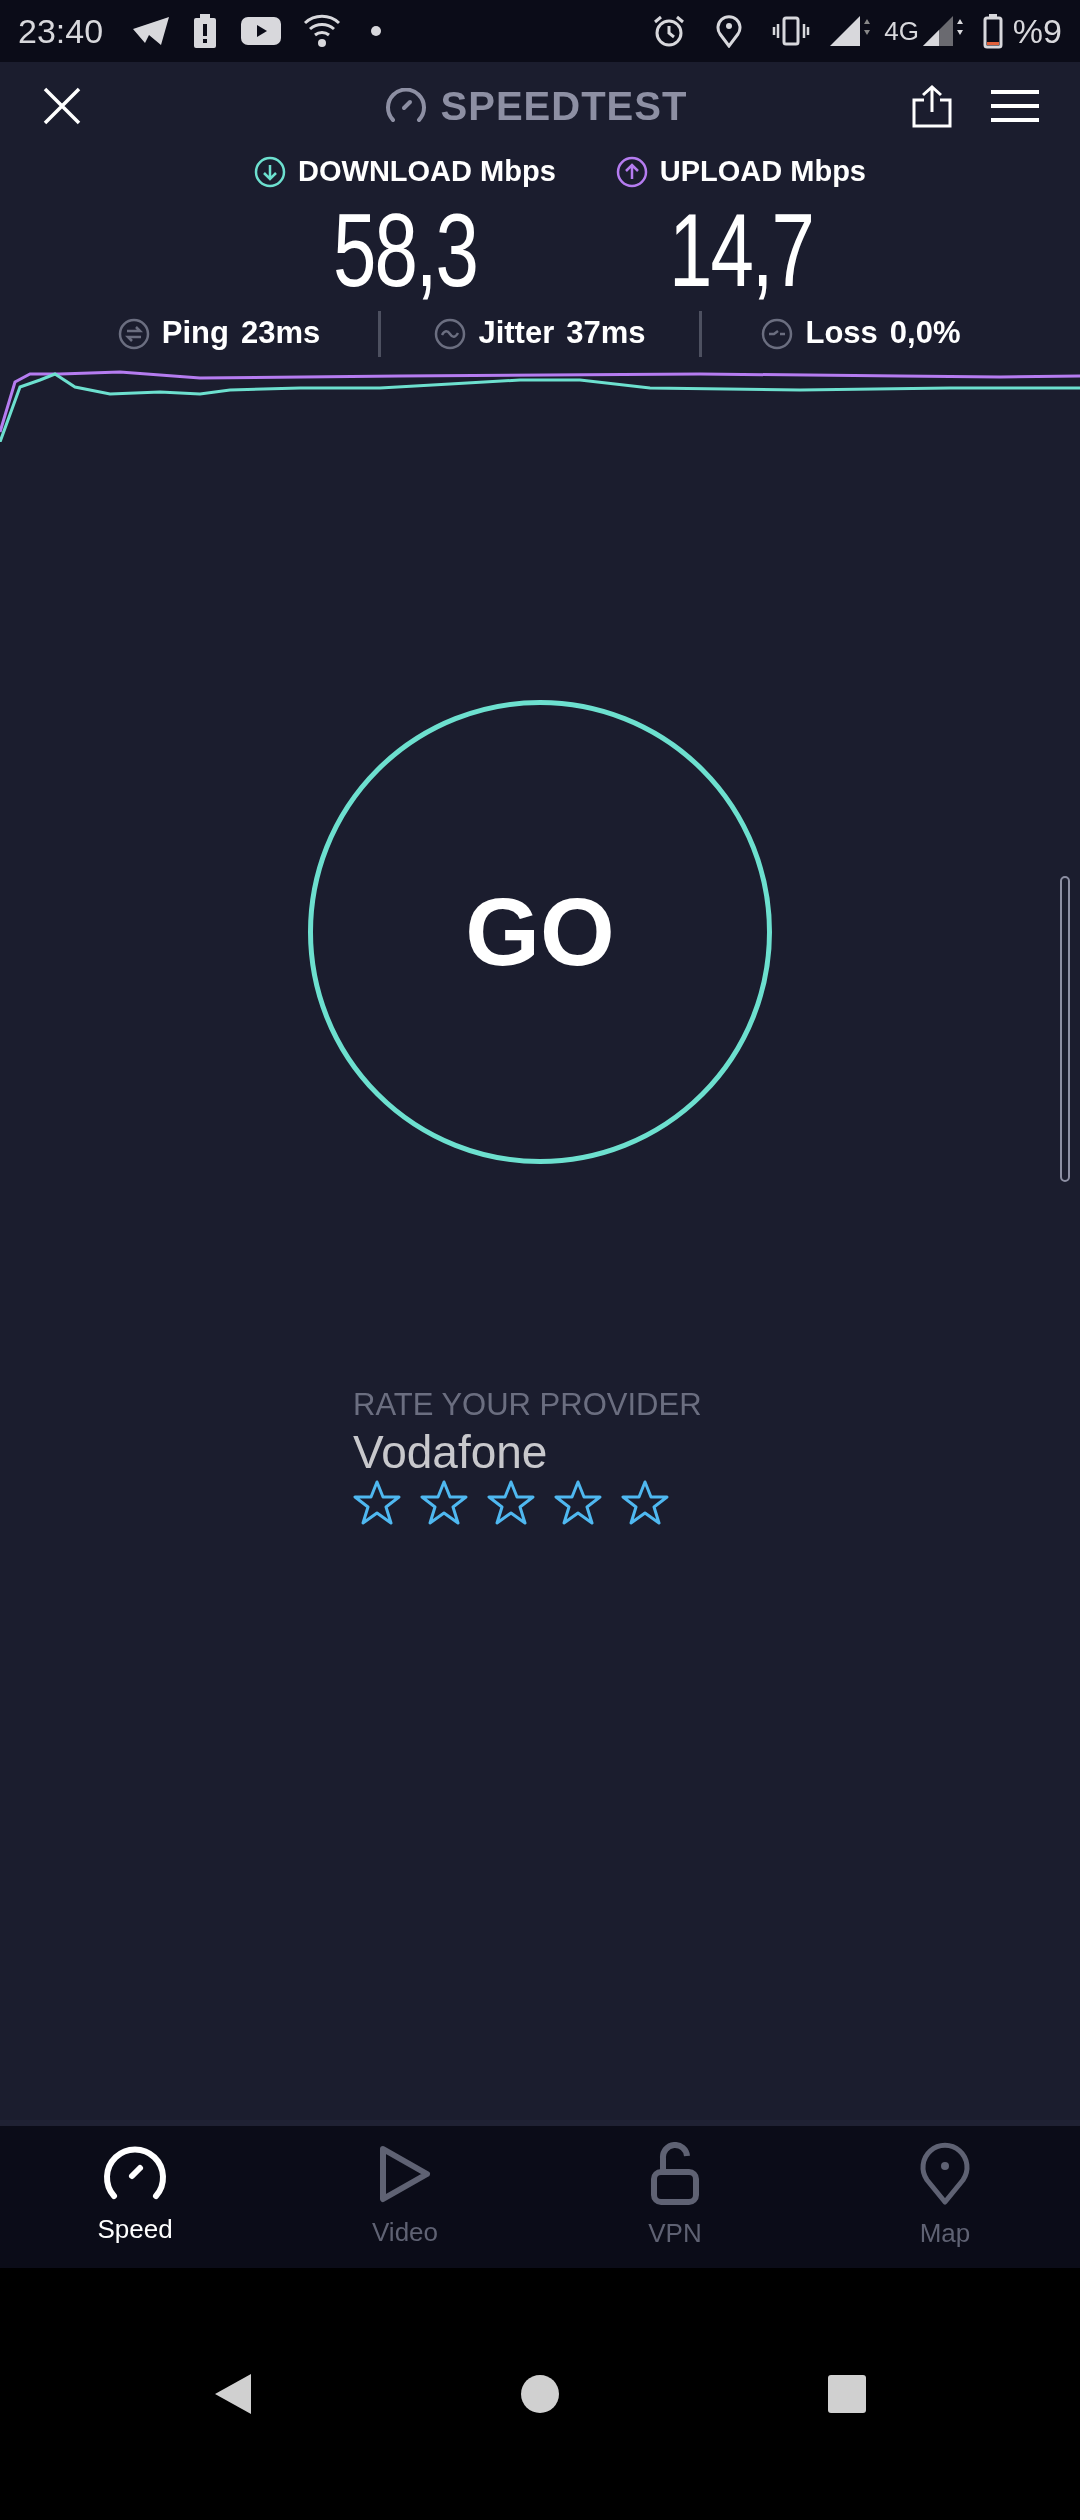  What do you see at coordinates (564, 106) in the screenshot?
I see `app-title: SPEEDTEST` at bounding box center [564, 106].